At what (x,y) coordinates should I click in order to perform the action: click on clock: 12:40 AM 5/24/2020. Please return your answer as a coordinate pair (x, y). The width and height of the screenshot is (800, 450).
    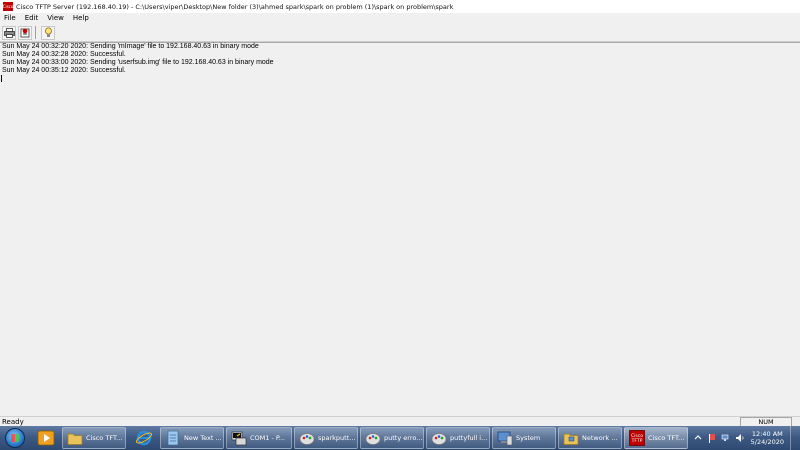
    Looking at the image, I should click on (767, 438).